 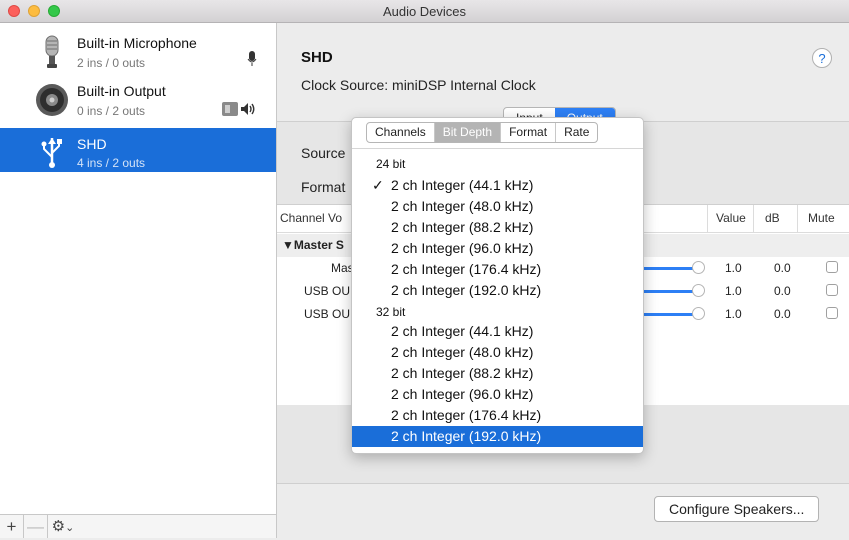 I want to click on column-header-mute: Mute, so click(x=823, y=218).